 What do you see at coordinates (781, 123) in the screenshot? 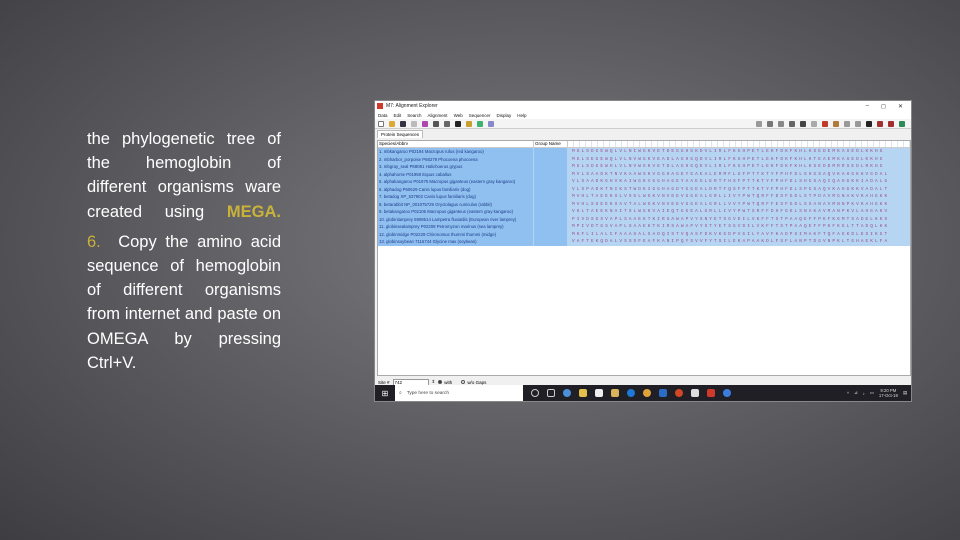
I see `cut-icon` at bounding box center [781, 123].